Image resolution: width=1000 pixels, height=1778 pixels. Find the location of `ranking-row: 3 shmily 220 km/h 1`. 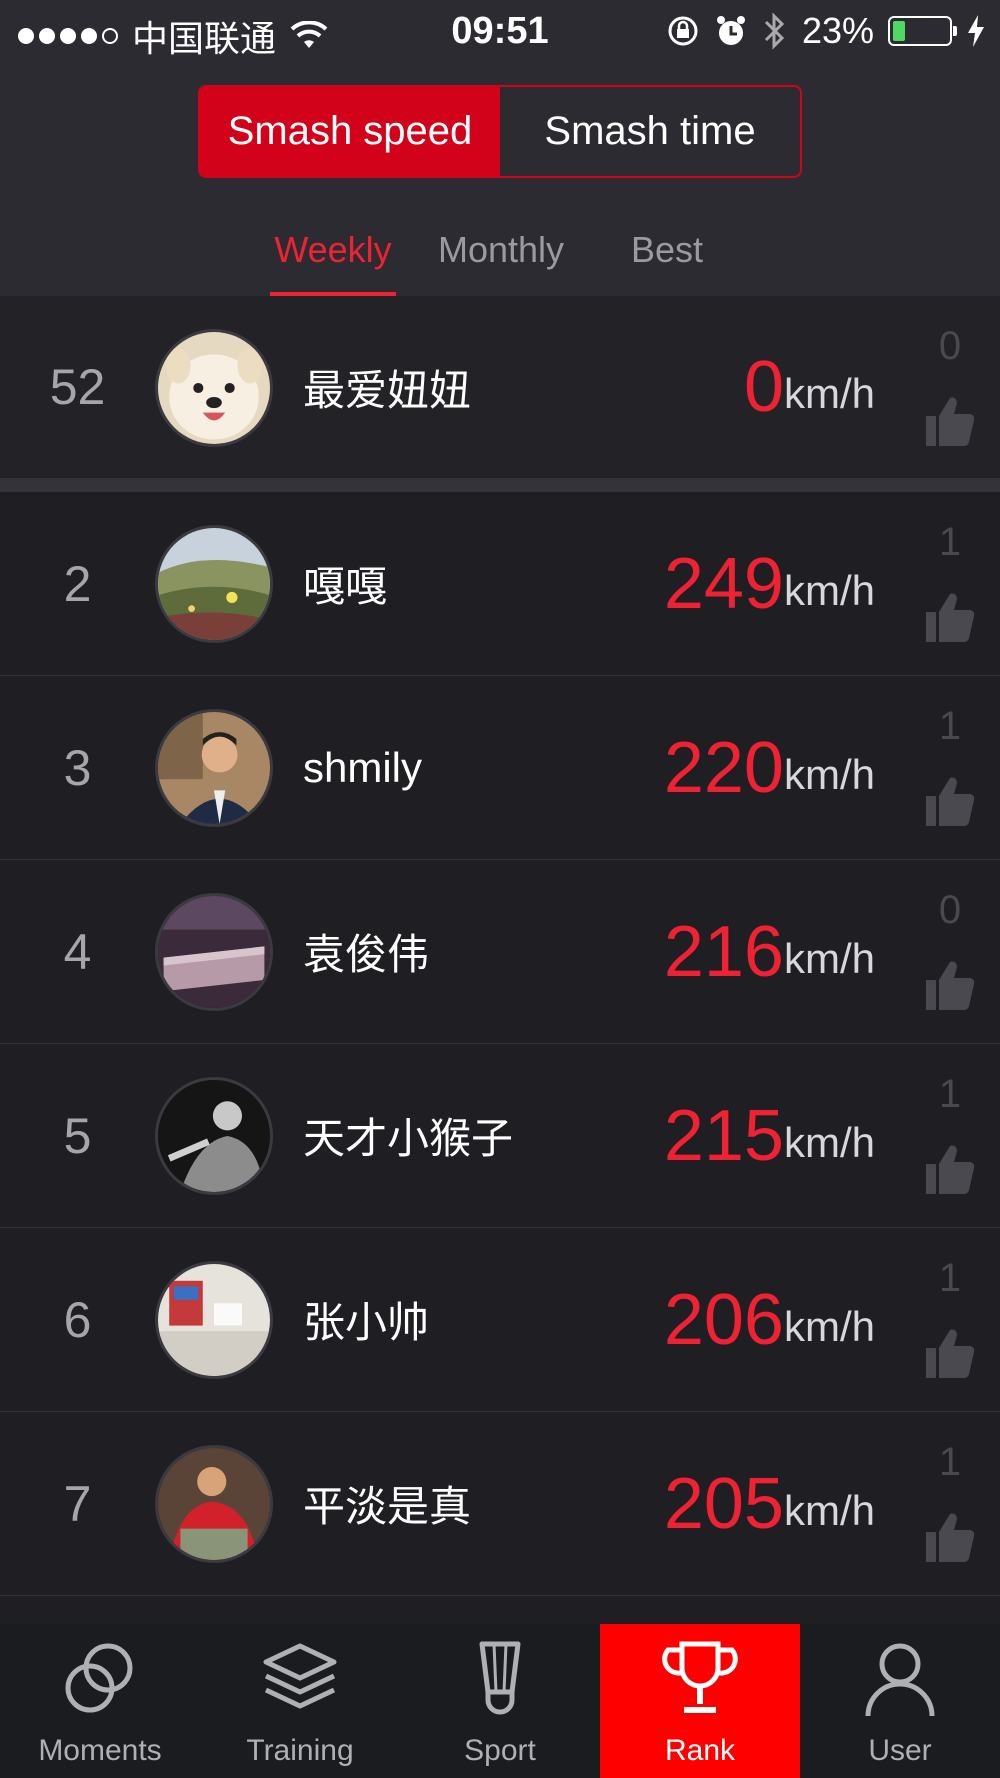

ranking-row: 3 shmily 220 km/h 1 is located at coordinates (500, 768).